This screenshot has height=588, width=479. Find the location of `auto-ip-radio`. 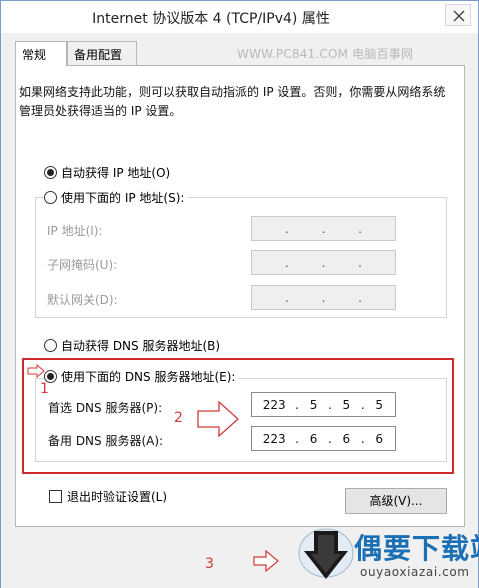

auto-ip-radio is located at coordinates (50, 172).